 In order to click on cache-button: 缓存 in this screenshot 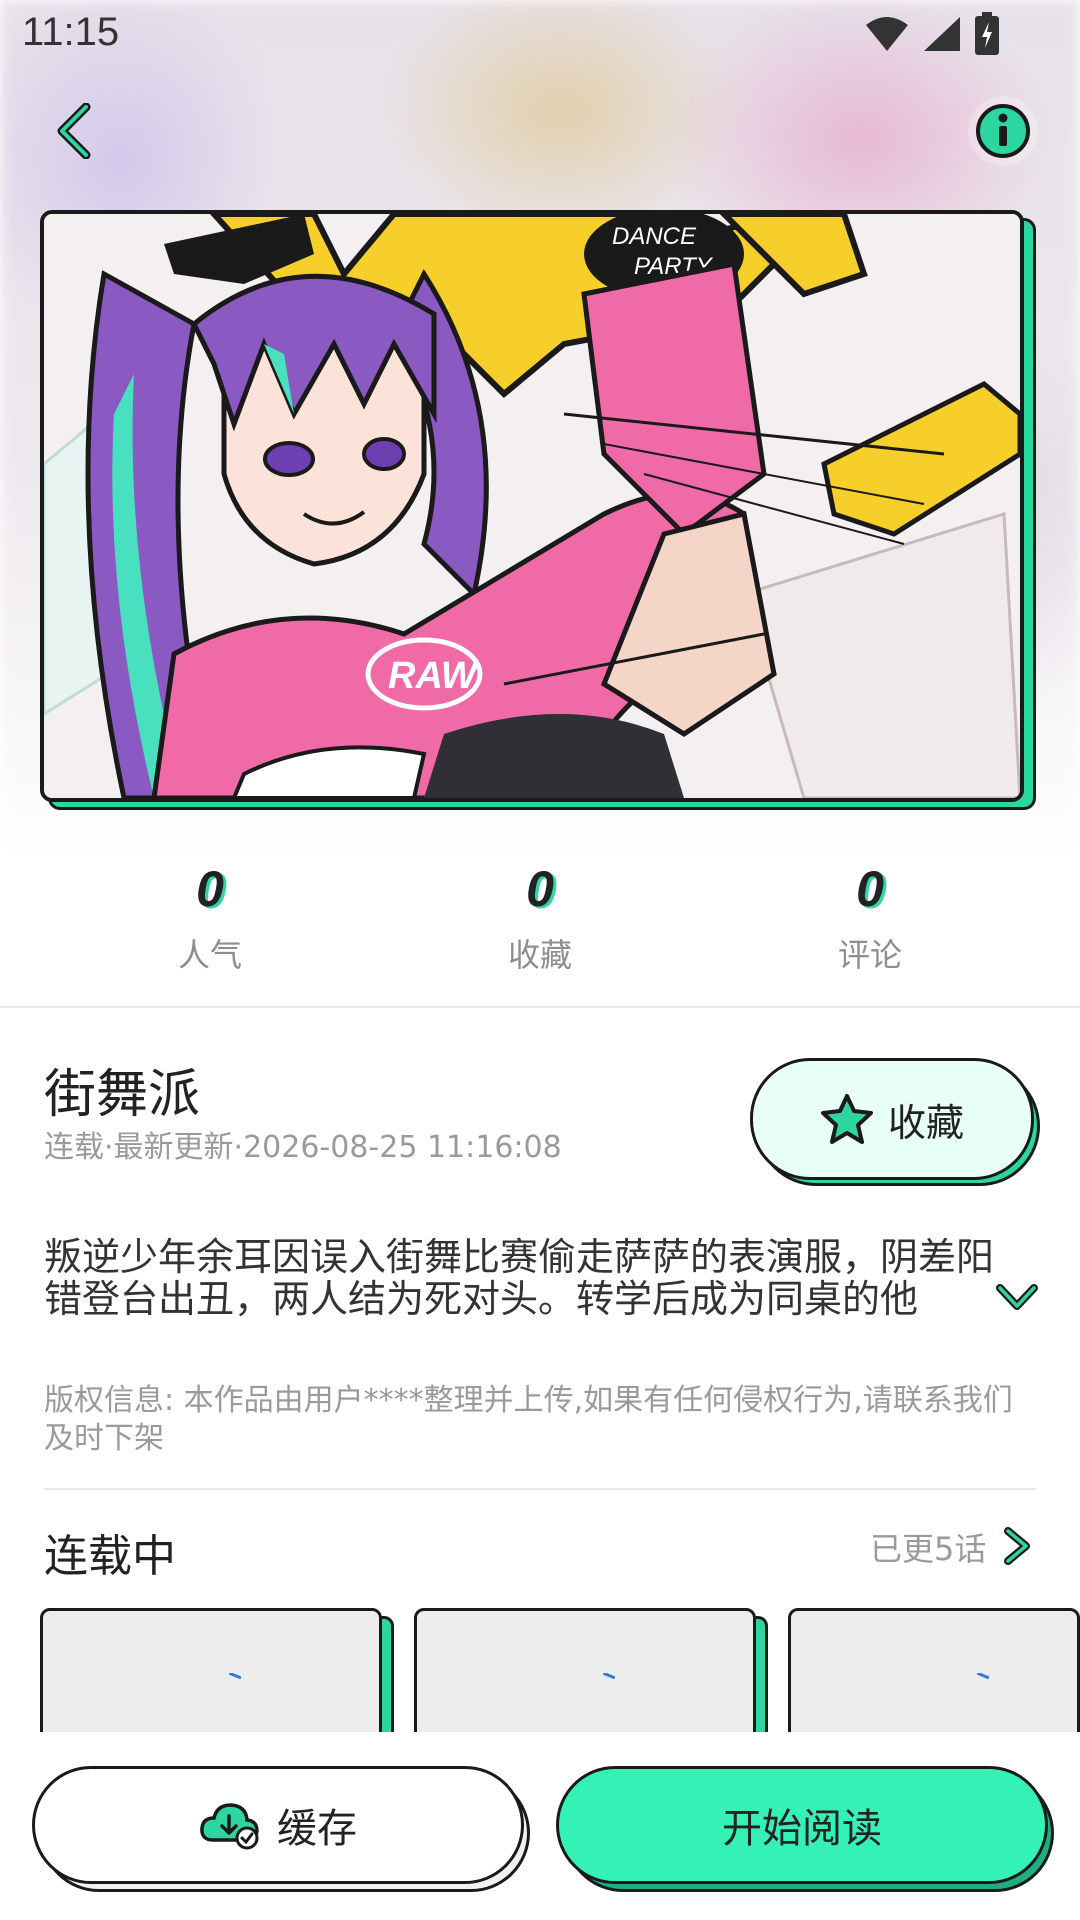, I will do `click(278, 1825)`.